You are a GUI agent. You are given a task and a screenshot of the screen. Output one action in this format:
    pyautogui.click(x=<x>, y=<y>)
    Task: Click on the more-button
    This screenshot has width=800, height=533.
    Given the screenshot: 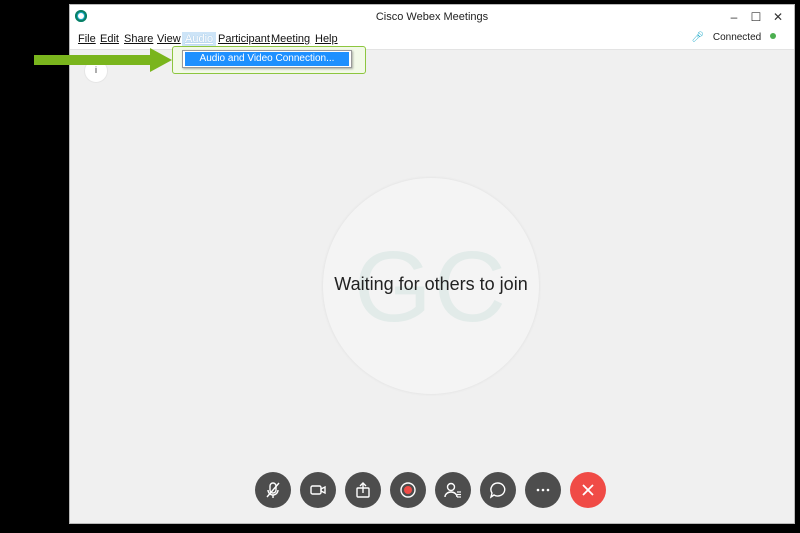 What is the action you would take?
    pyautogui.click(x=543, y=490)
    